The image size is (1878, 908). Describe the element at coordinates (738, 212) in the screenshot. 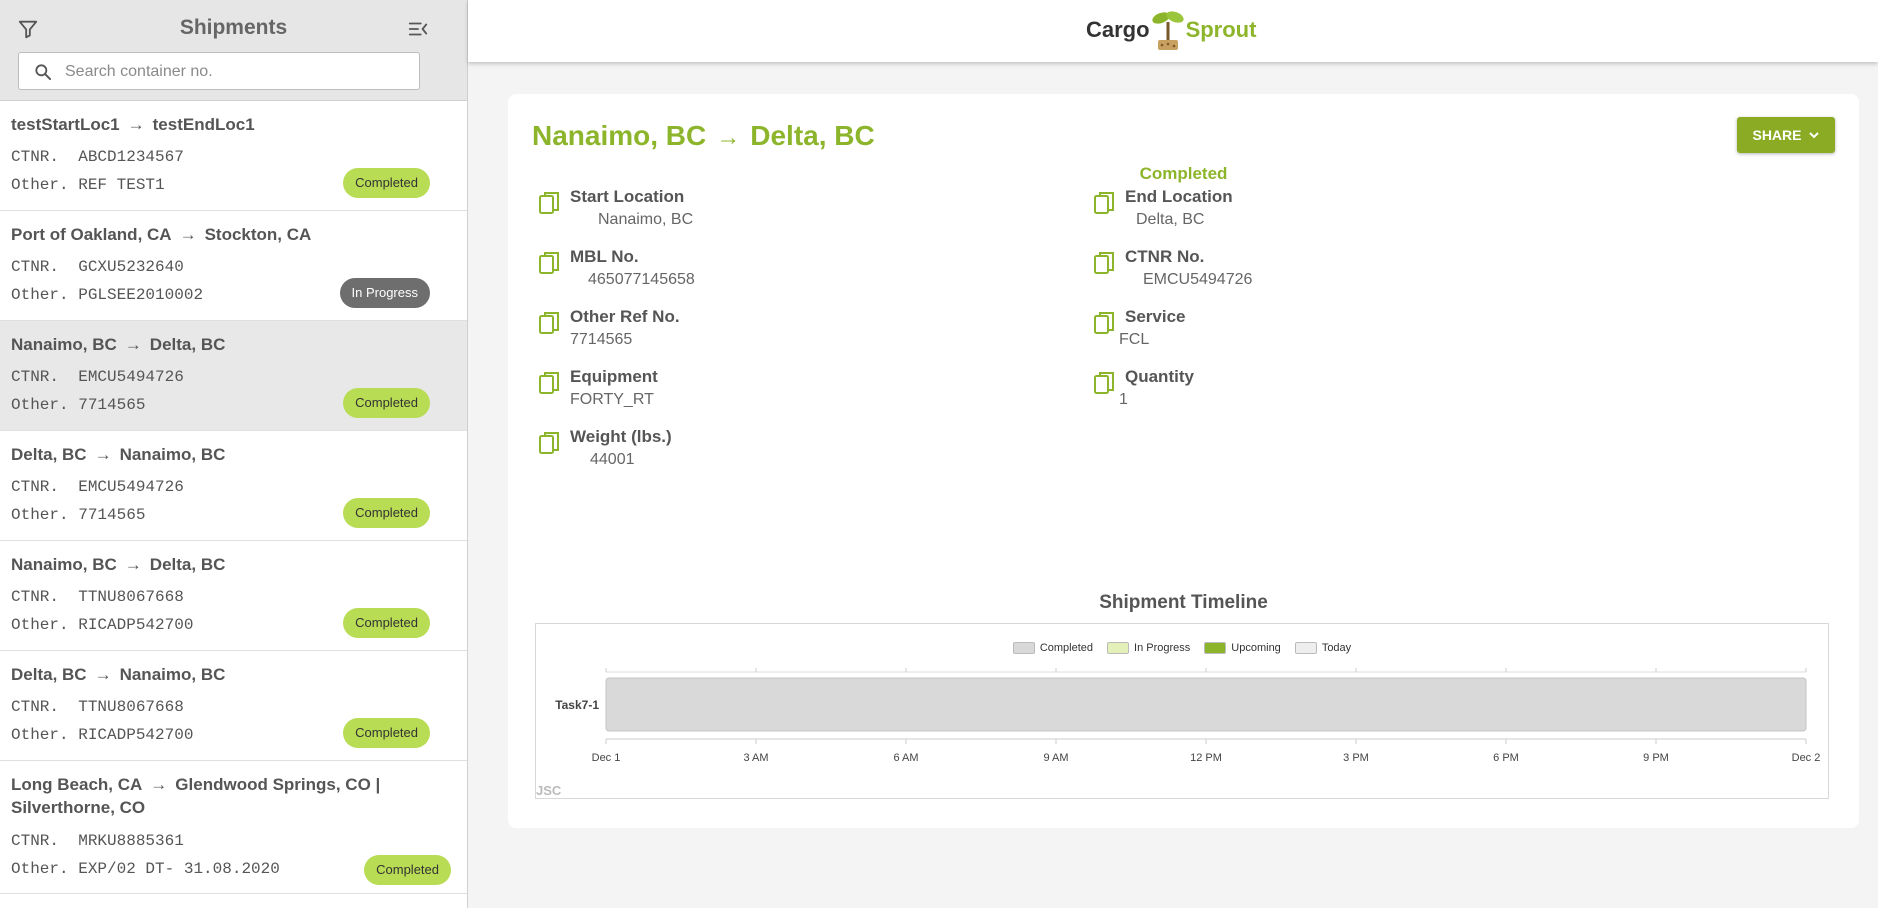

I see `detail-field: Start Location Nanaimo, BC` at that location.